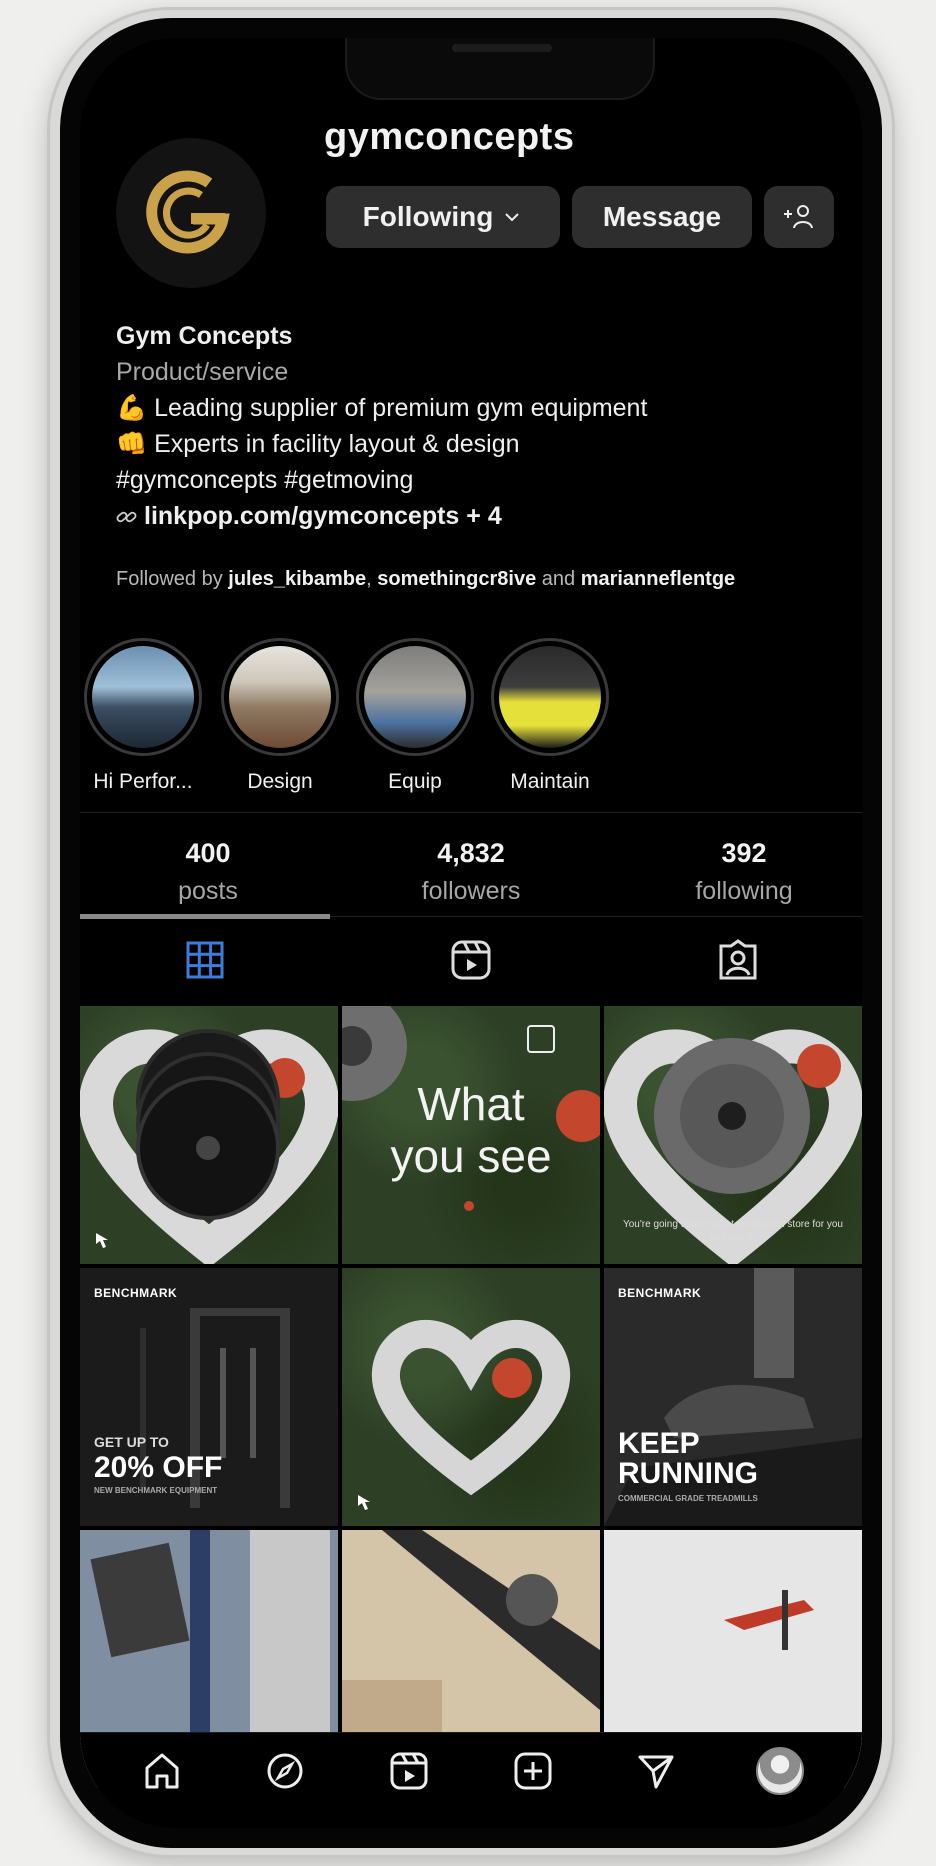 This screenshot has height=1866, width=936. Describe the element at coordinates (471, 853) in the screenshot. I see `stat-value: 4,832` at that location.